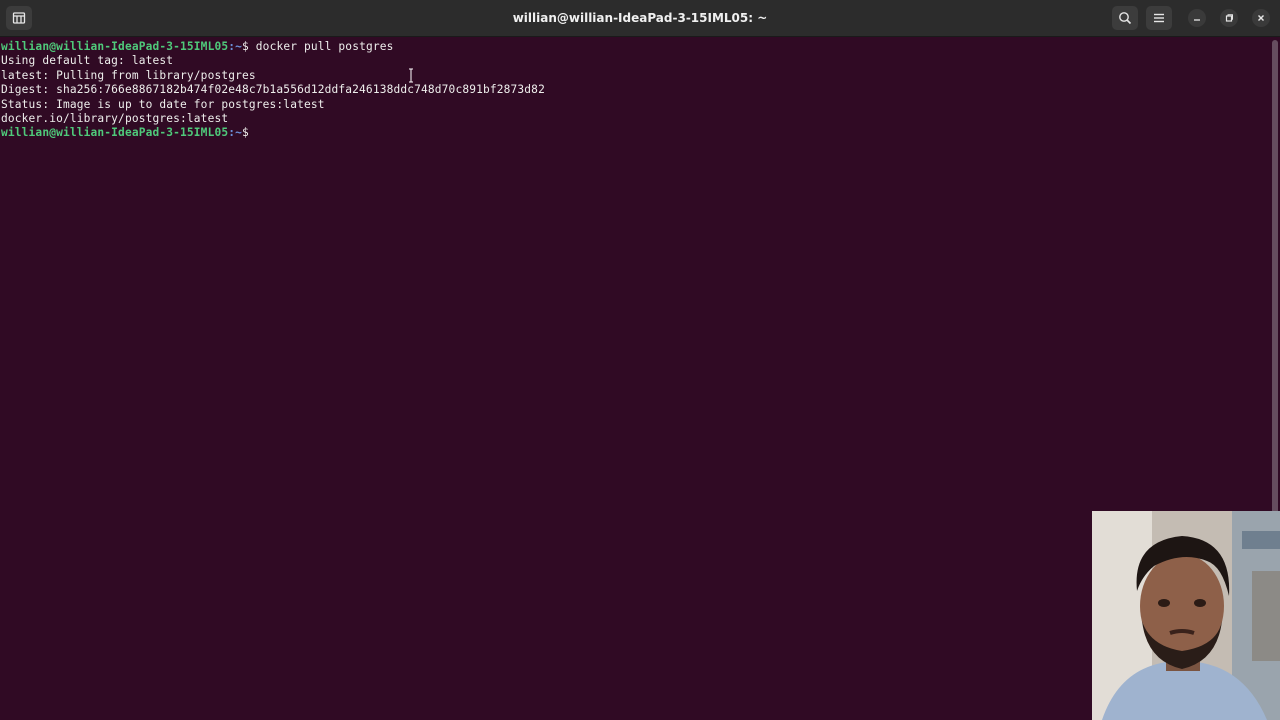  I want to click on window-title: willian@willian-IdeaPad-3-15IML05: ~, so click(640, 18).